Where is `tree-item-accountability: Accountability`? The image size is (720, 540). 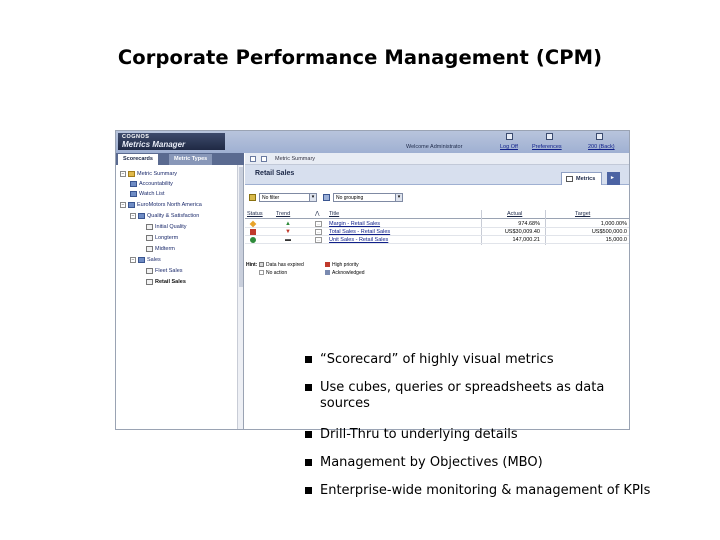
tree-item-accountability: Accountability is located at coordinates (151, 186).